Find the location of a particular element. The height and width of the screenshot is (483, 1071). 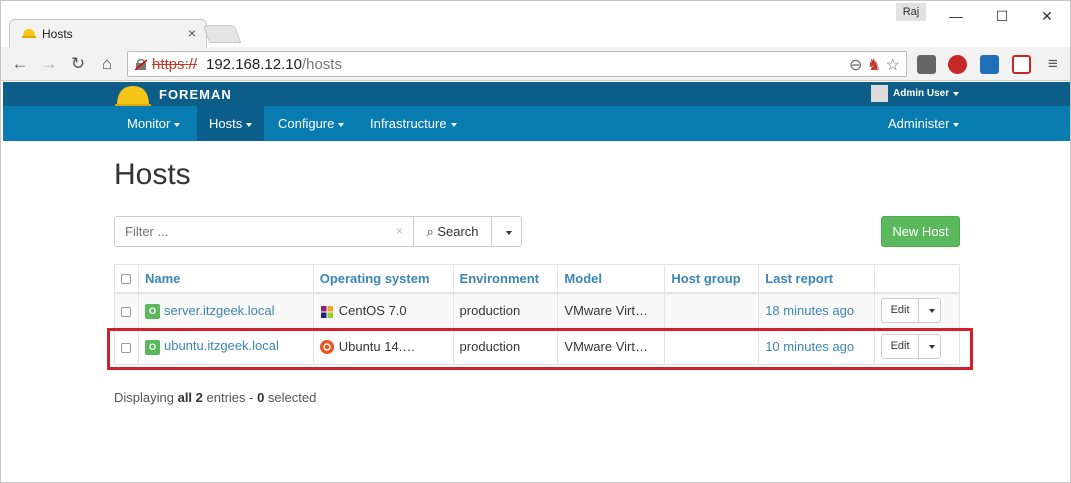

last-report-cell: 18 minutes ago is located at coordinates (817, 310).